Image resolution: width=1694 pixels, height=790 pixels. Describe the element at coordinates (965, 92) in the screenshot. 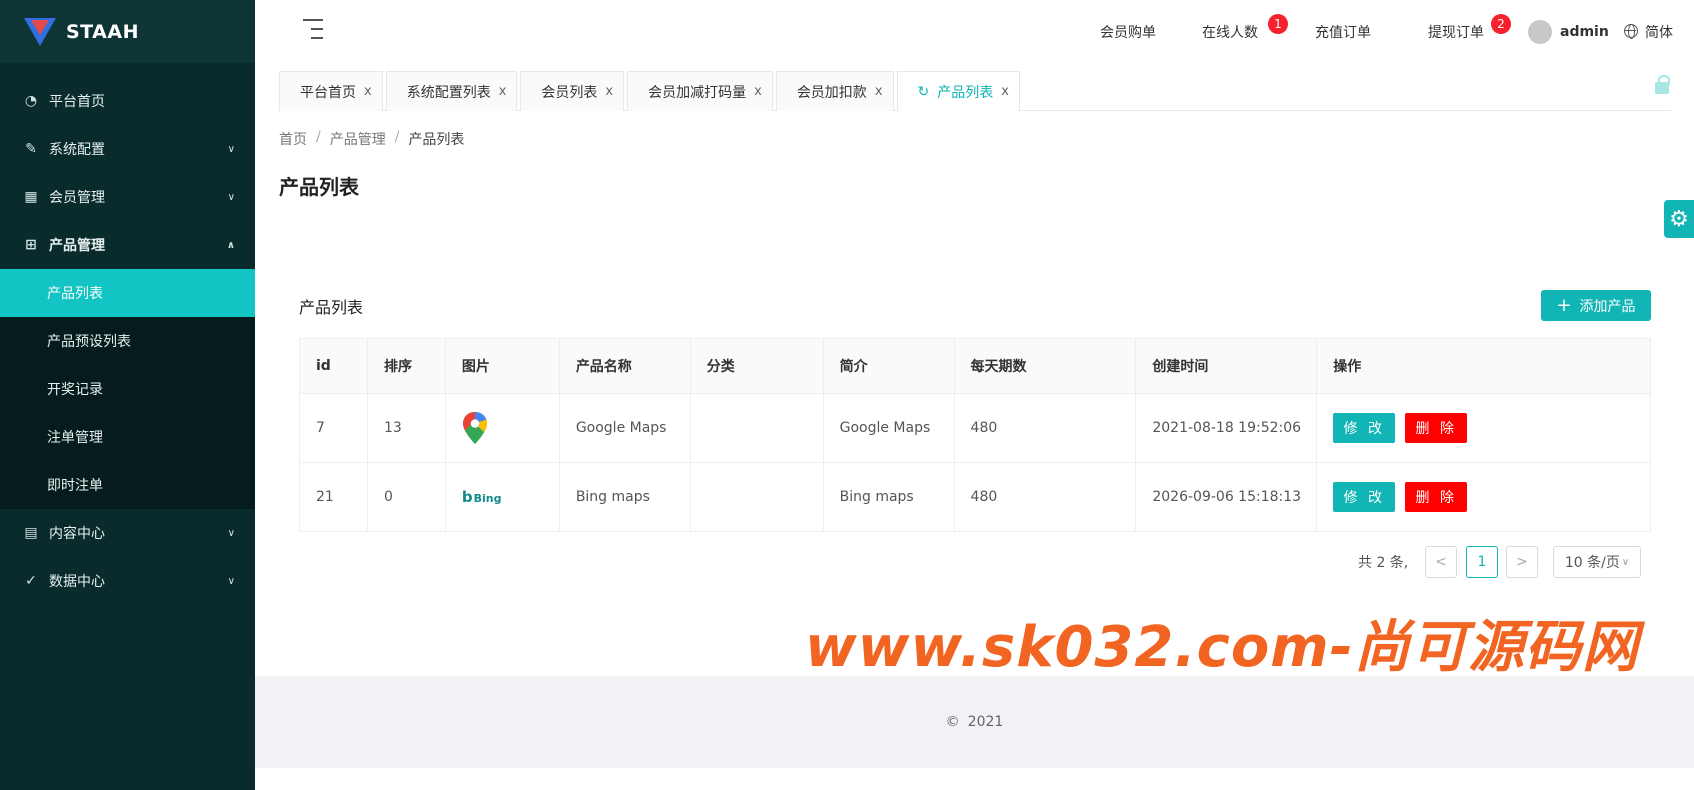

I see `tab-label: 产品列表` at that location.